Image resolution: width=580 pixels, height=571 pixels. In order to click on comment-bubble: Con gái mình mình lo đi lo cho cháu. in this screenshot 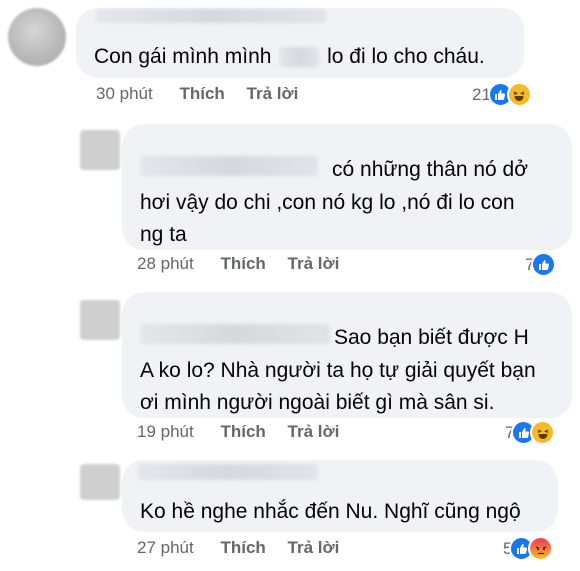, I will do `click(300, 43)`.